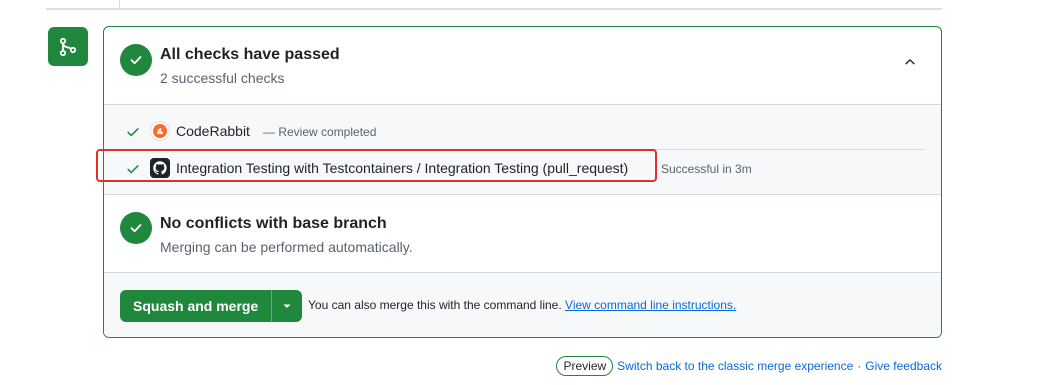 The width and height of the screenshot is (1045, 385). What do you see at coordinates (522, 131) in the screenshot?
I see `check-row: CodeRabbit — Review completed` at bounding box center [522, 131].